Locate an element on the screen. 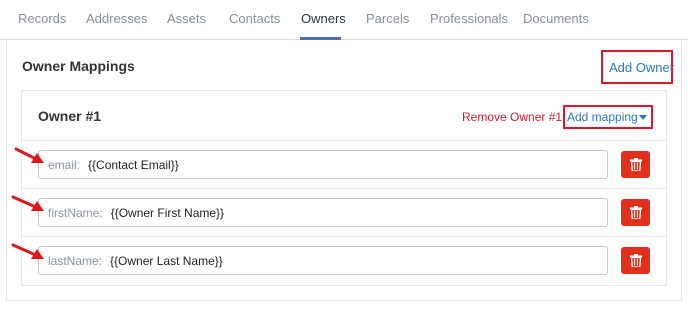 This screenshot has width=688, height=309. add-mapping-button: Add mapping is located at coordinates (602, 117).